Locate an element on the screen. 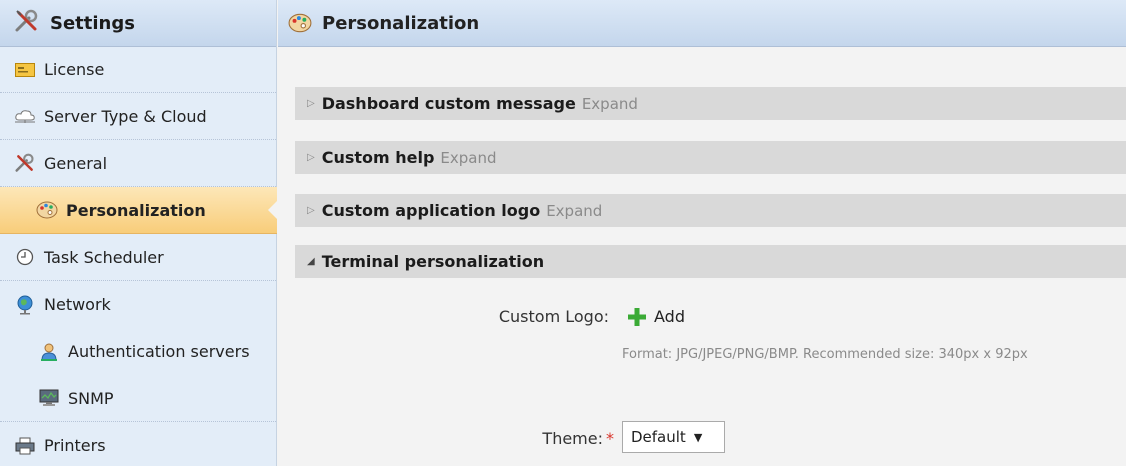  cloud-icon is located at coordinates (25, 116).